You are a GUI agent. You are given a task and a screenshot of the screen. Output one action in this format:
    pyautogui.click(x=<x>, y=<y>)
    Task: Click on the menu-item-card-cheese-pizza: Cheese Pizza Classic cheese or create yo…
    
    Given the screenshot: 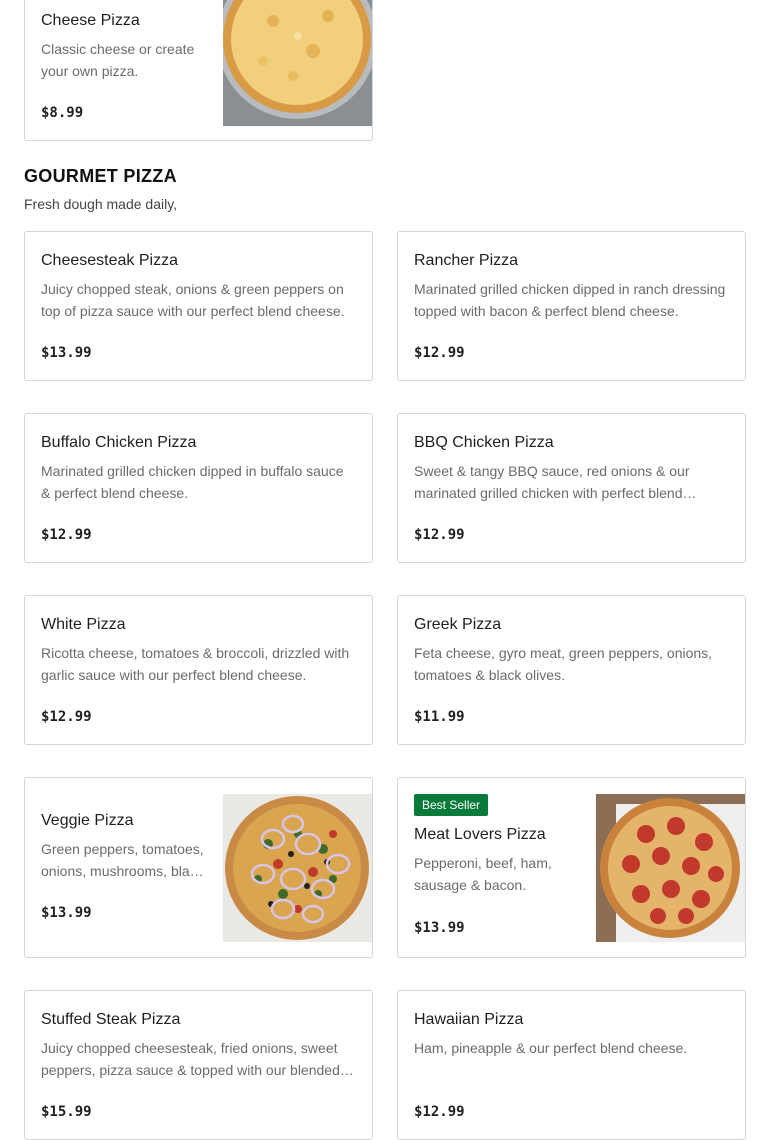 What is the action you would take?
    pyautogui.click(x=198, y=70)
    